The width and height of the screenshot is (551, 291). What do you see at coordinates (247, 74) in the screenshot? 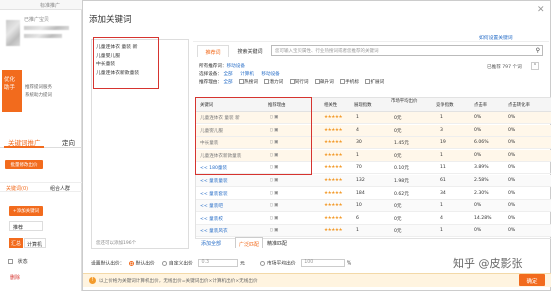
I see `filter-option: 计算机` at bounding box center [247, 74].